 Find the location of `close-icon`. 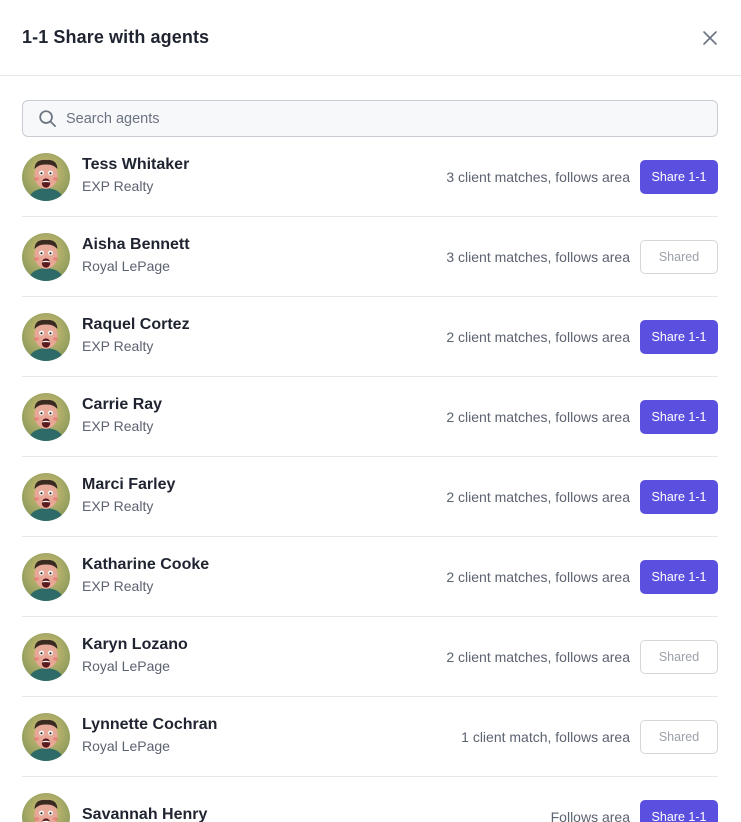

close-icon is located at coordinates (710, 38).